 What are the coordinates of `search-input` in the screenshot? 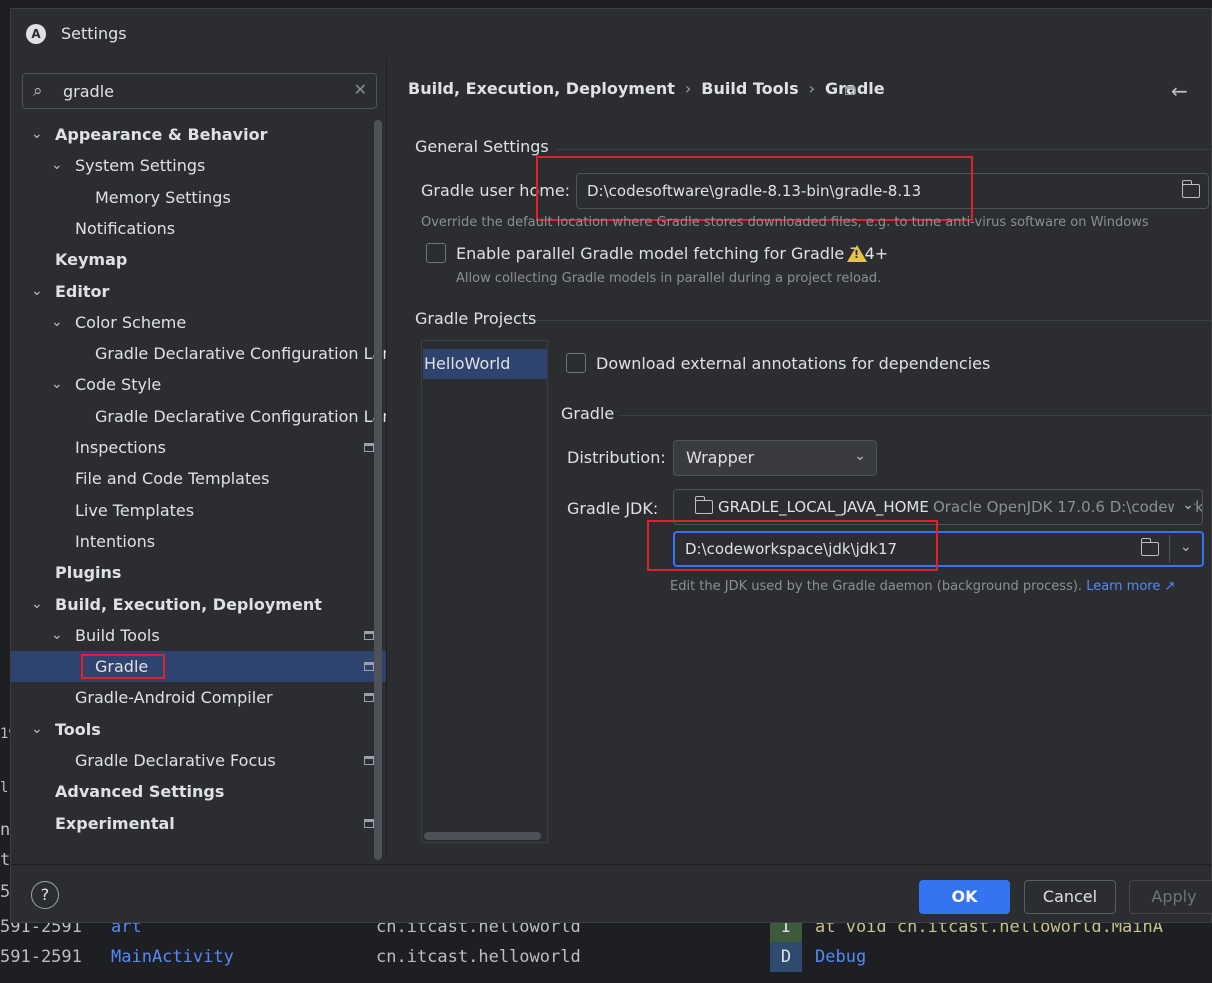 It's located at (203, 91).